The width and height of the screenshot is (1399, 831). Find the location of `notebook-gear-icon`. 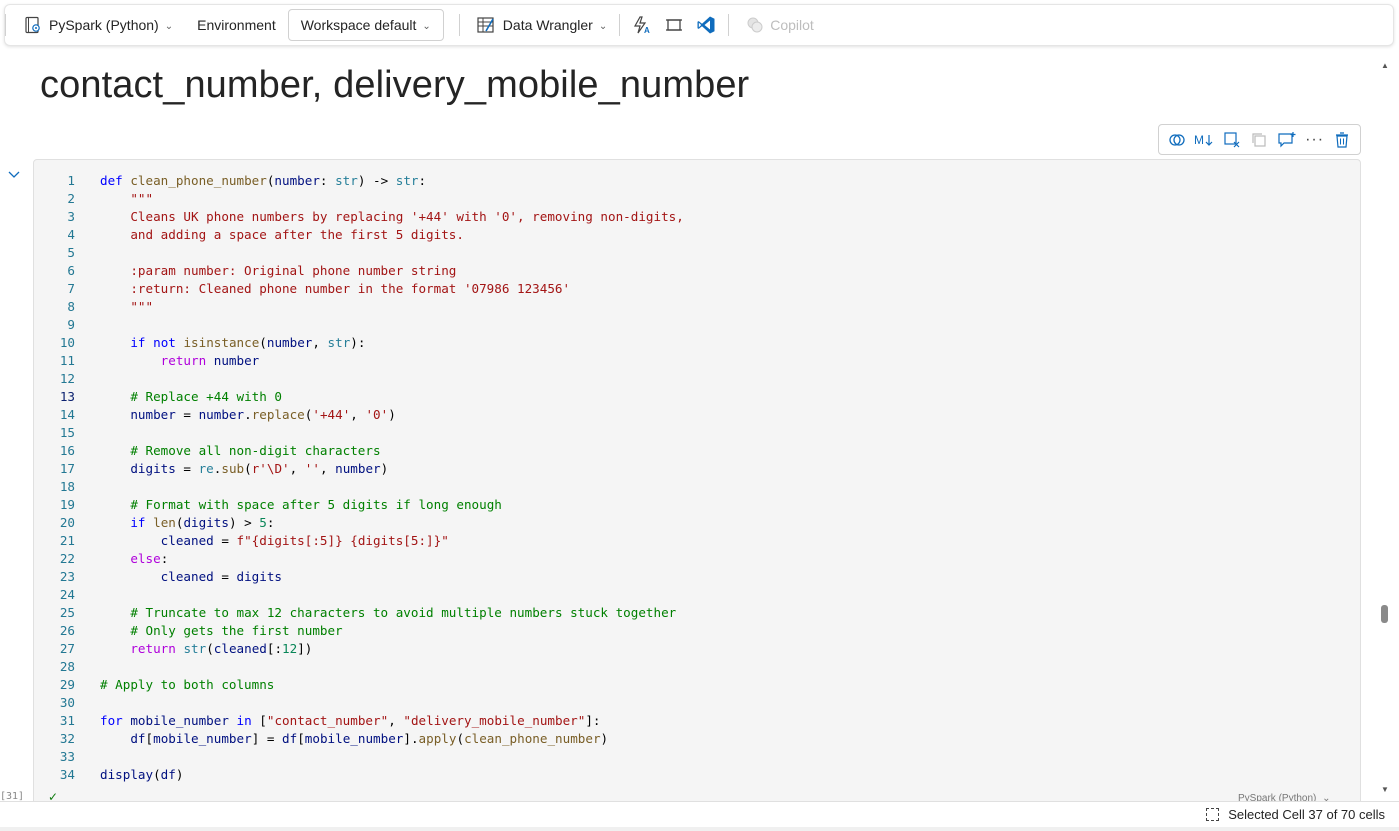

notebook-gear-icon is located at coordinates (32, 25).